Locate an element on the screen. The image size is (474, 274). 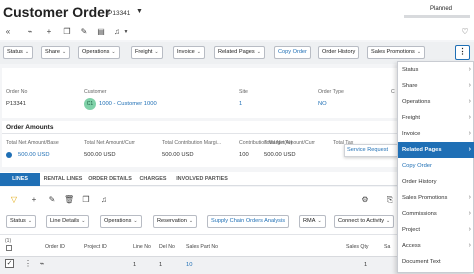
menu-item-sales-promotions: Sales Promotions › is located at coordinates (436, 198).